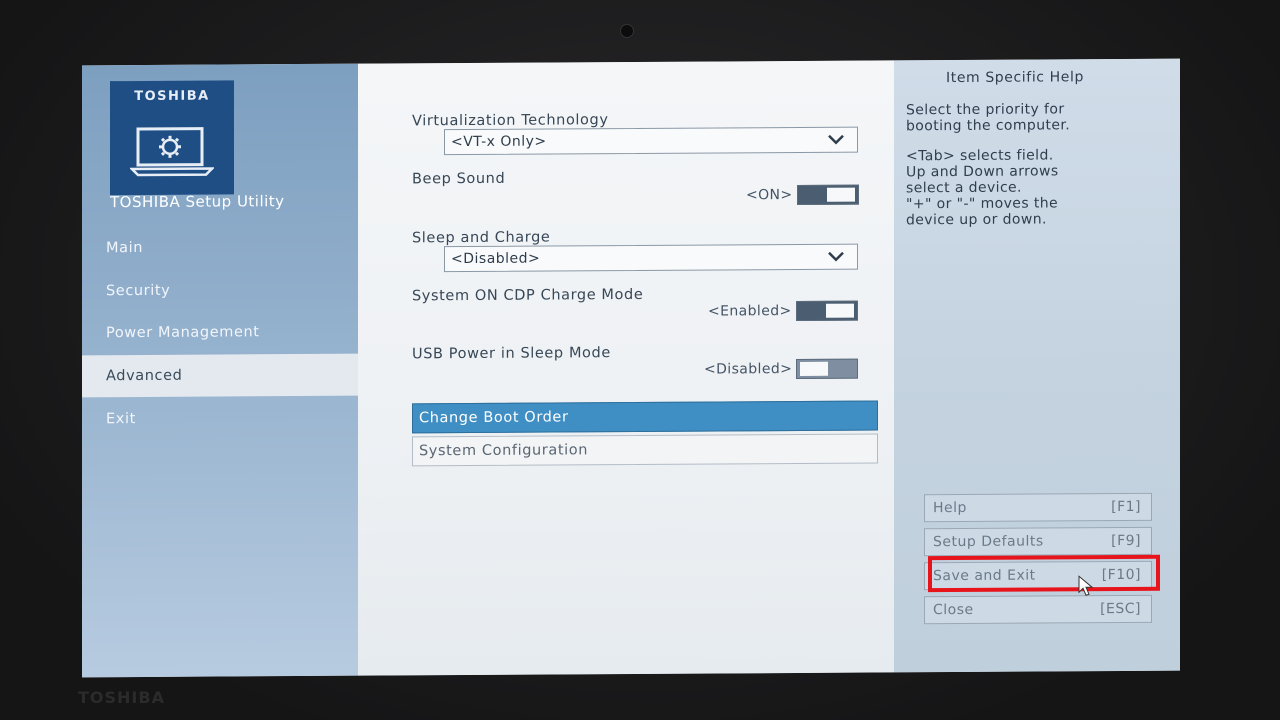 This screenshot has width=1280, height=720. I want to click on help-title: Item Specific Help, so click(1015, 78).